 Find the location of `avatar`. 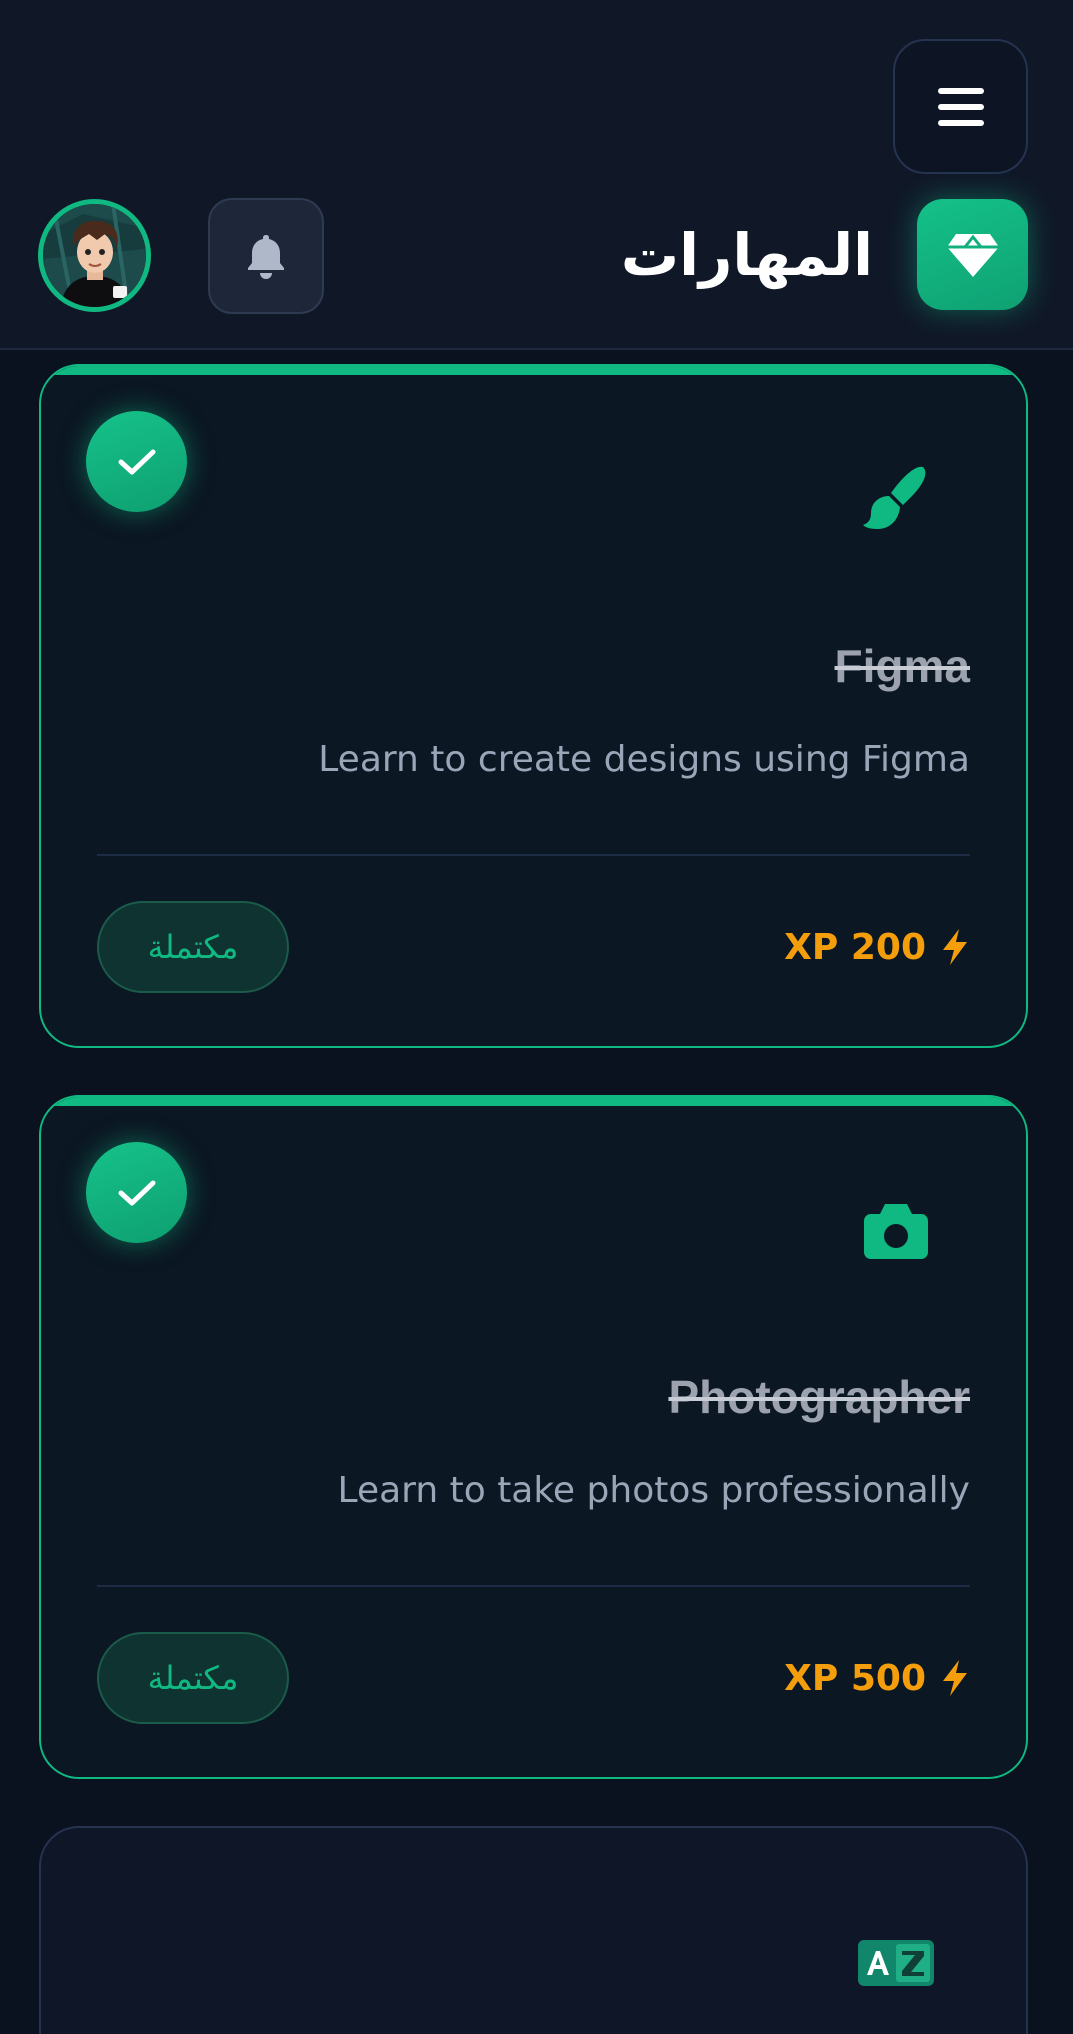

avatar is located at coordinates (94, 255).